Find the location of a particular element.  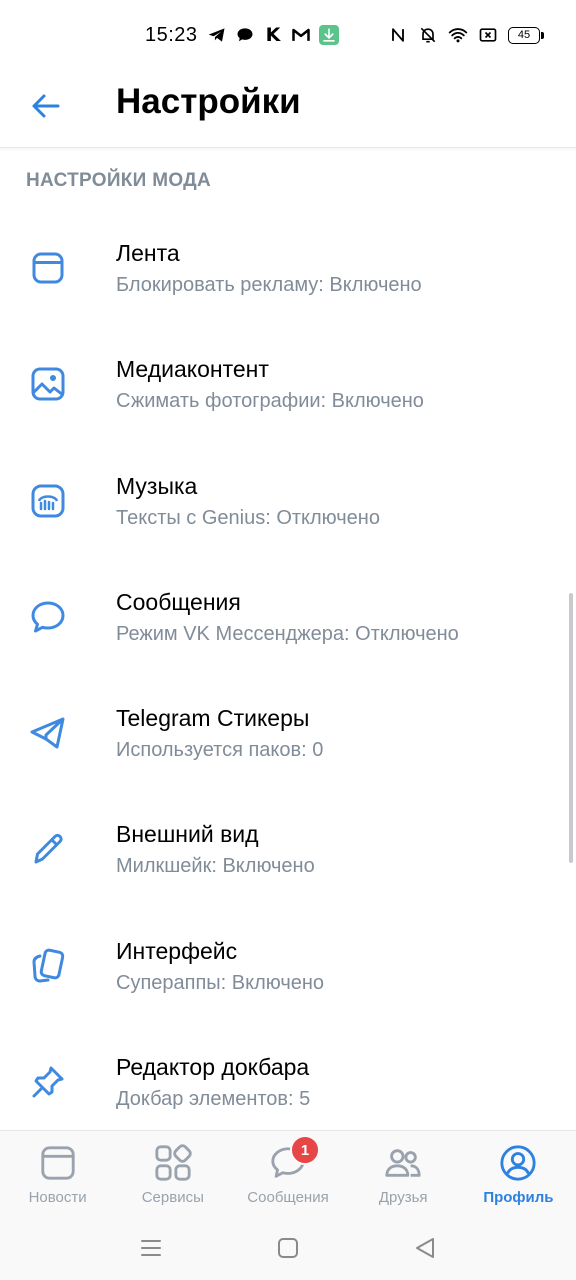

cards-icon is located at coordinates (48, 966).